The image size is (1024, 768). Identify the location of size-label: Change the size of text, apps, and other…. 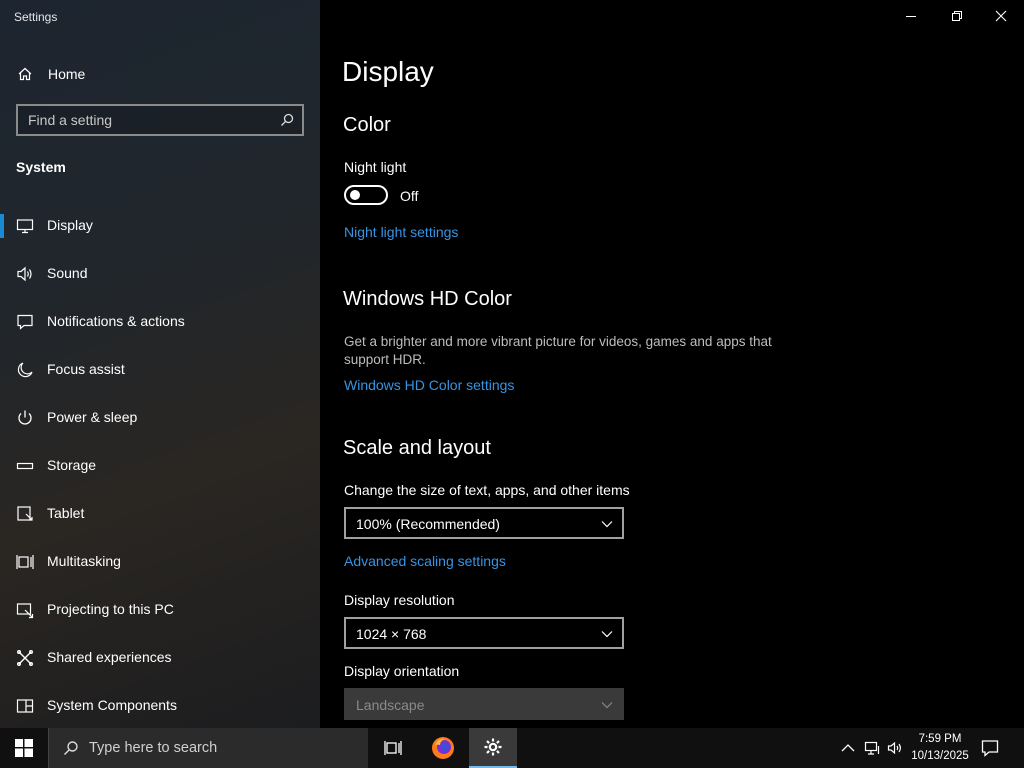
(487, 490).